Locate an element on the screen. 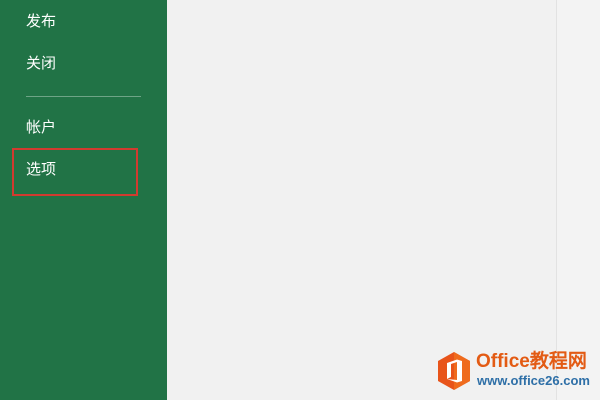 The width and height of the screenshot is (600, 400). menu-item-publish: 发布 is located at coordinates (41, 21).